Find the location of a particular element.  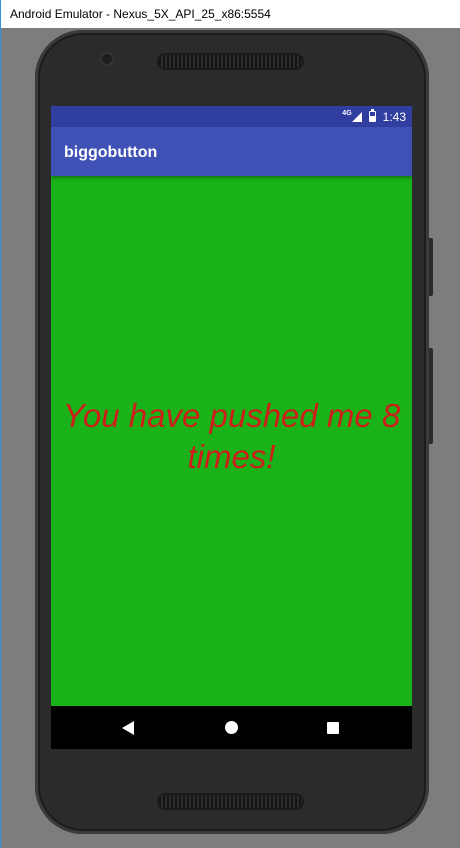

front-camera is located at coordinates (107, 59).